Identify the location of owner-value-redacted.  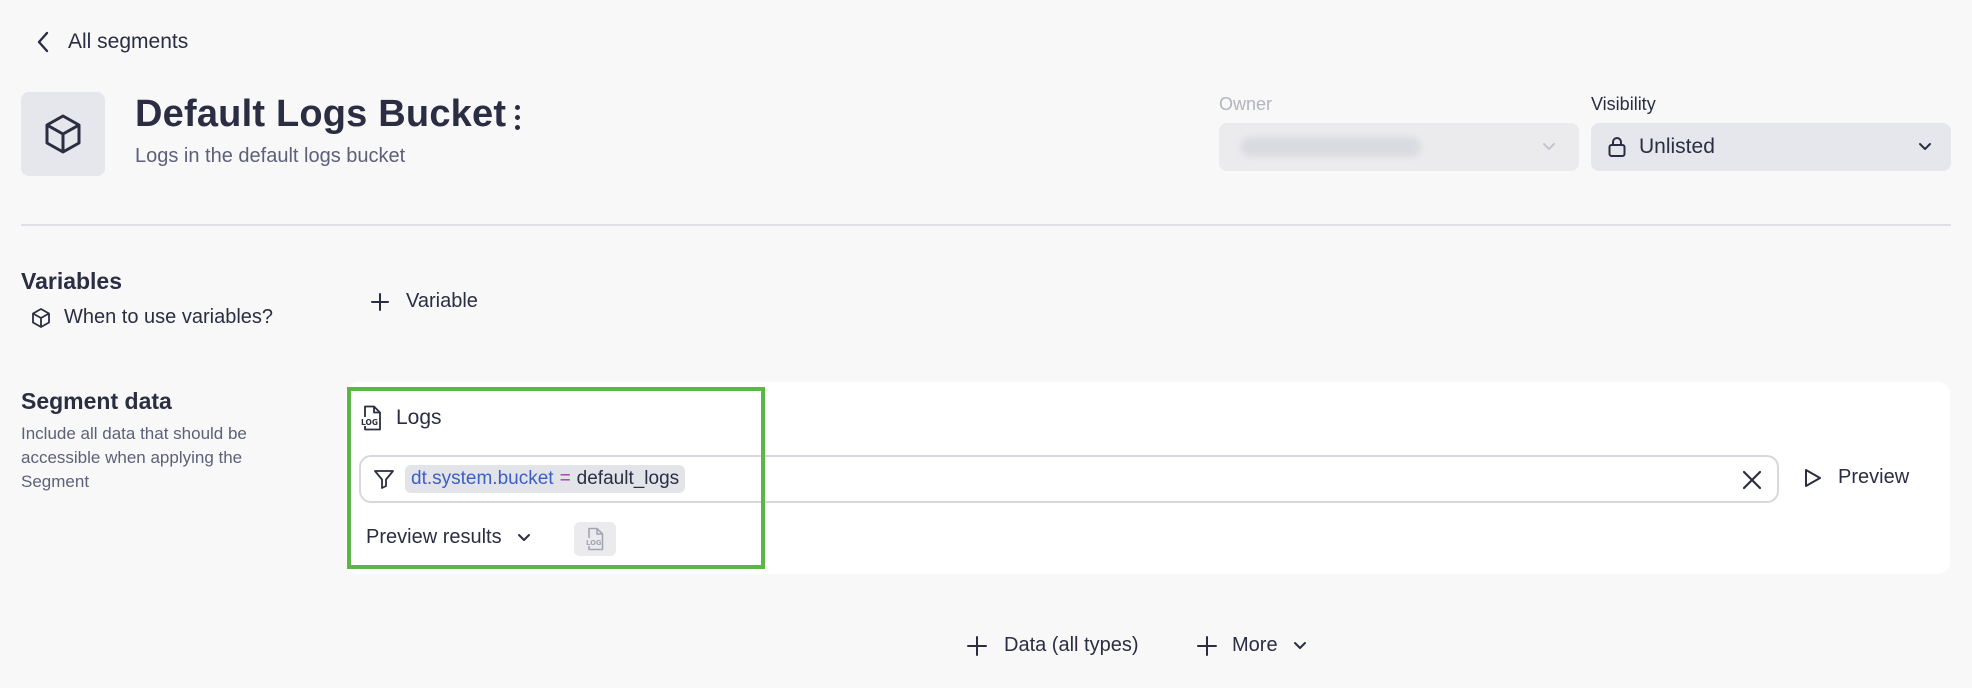
(1331, 147).